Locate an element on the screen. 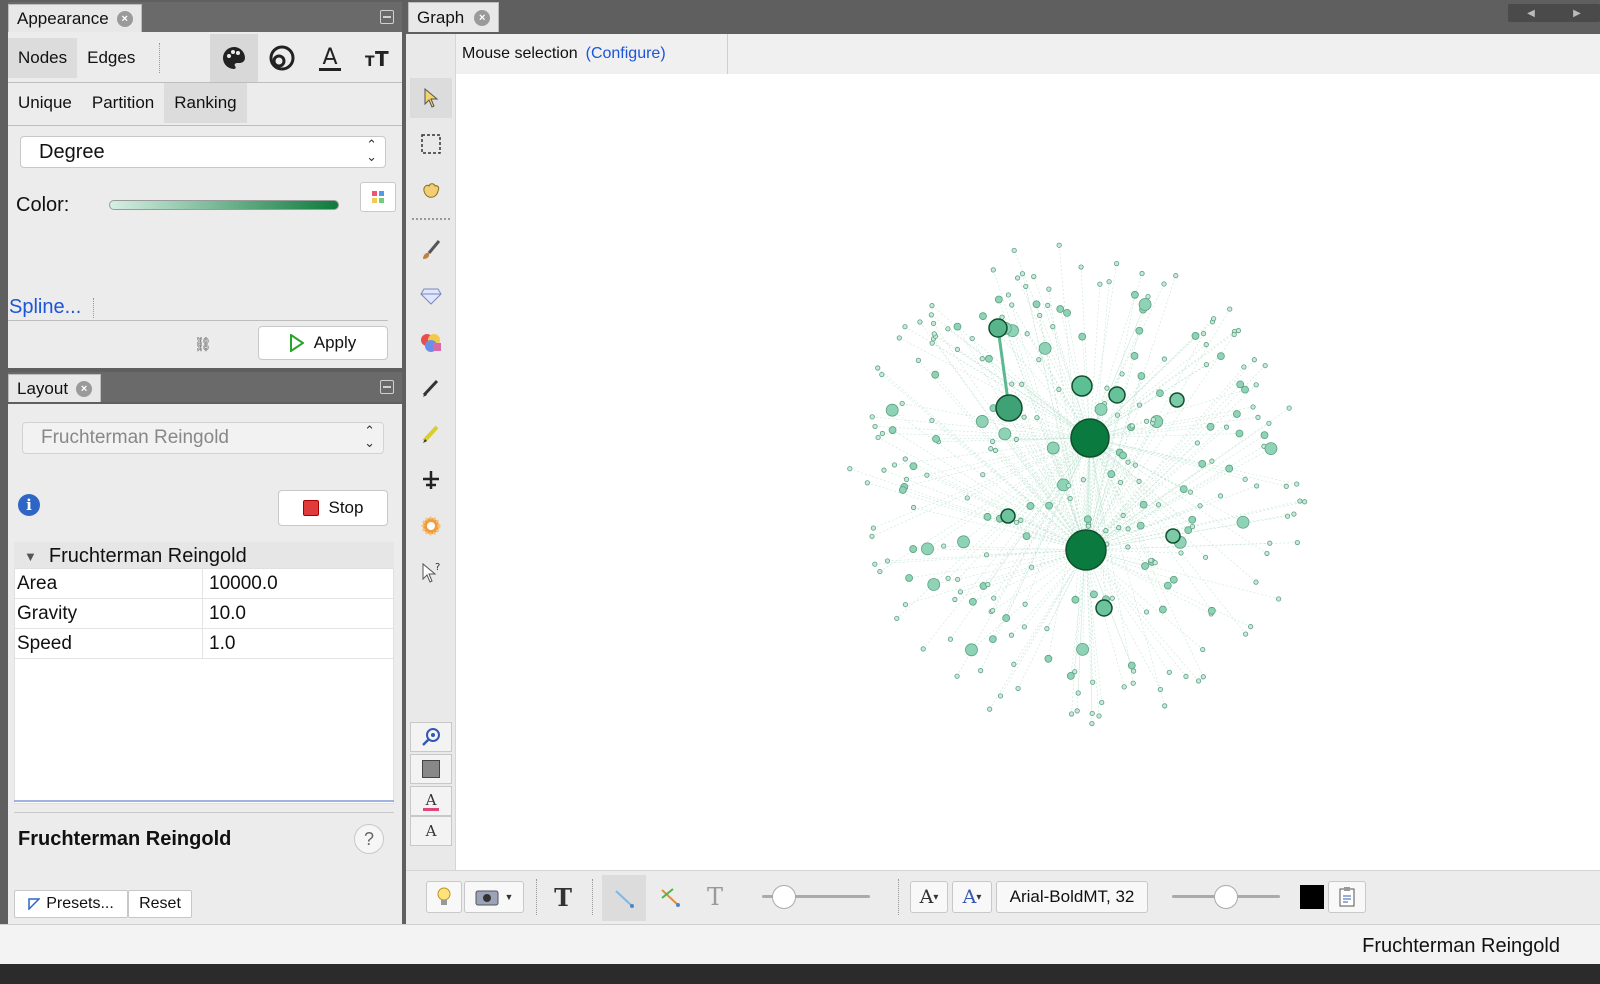 The width and height of the screenshot is (1600, 984). shortest-path-icon is located at coordinates (431, 480).